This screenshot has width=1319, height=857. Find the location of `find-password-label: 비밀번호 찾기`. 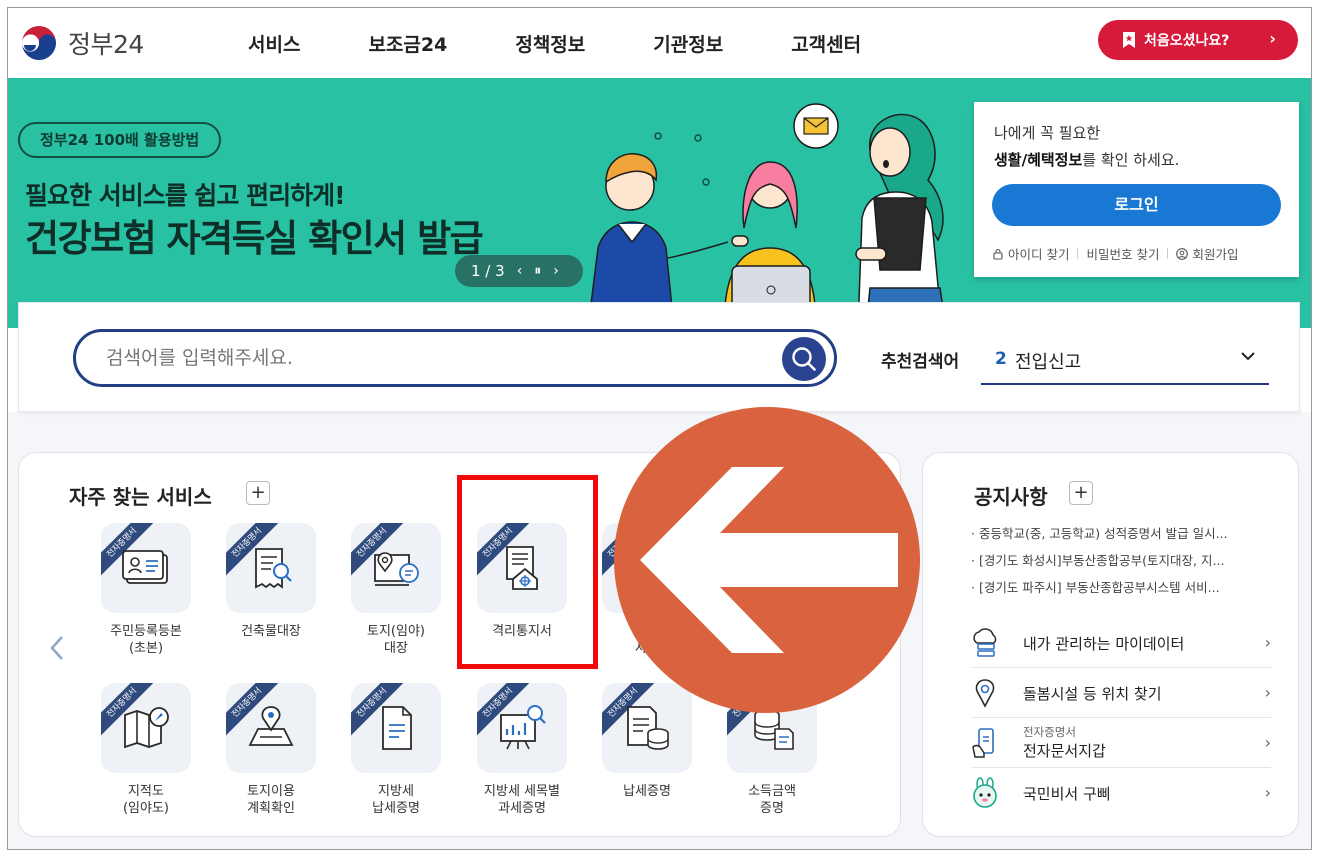

find-password-label: 비밀번호 찾기 is located at coordinates (1123, 254).